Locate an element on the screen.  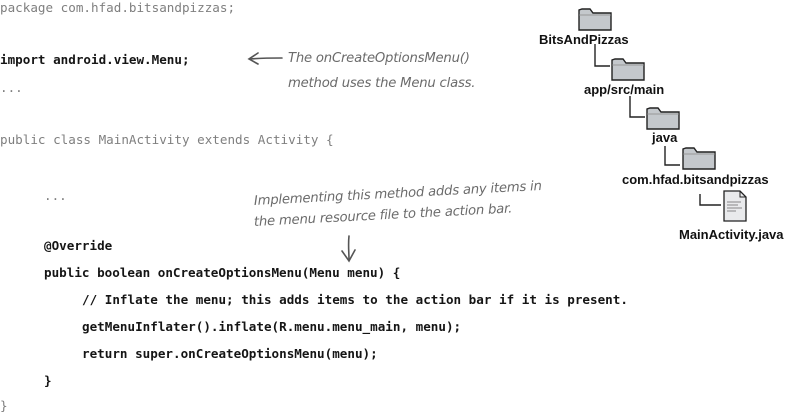
arrow-to-import is located at coordinates (265, 58).